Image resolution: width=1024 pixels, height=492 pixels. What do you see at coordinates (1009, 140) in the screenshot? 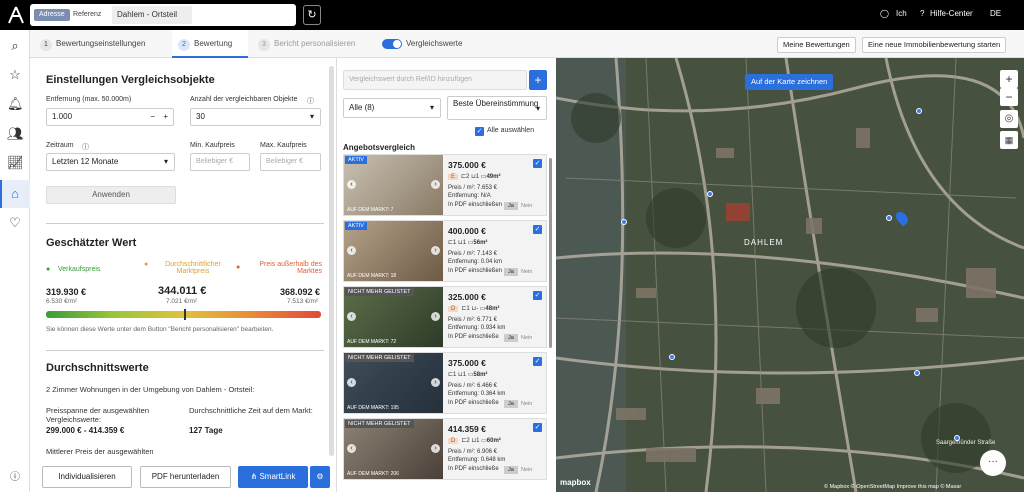
I see `layers-icon: ▦` at bounding box center [1009, 140].